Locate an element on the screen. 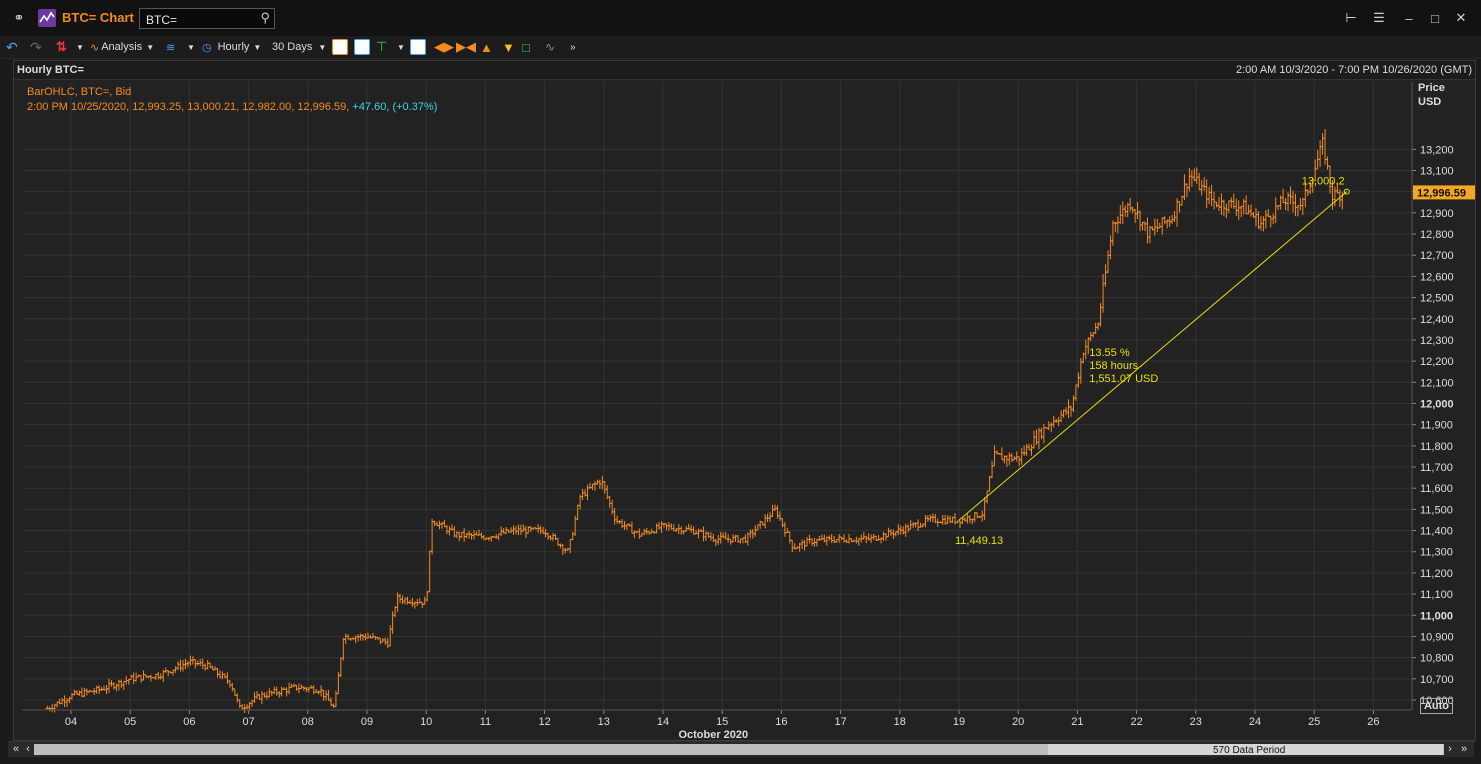 The width and height of the screenshot is (1481, 764). symbol-search: ⚲ is located at coordinates (207, 18).